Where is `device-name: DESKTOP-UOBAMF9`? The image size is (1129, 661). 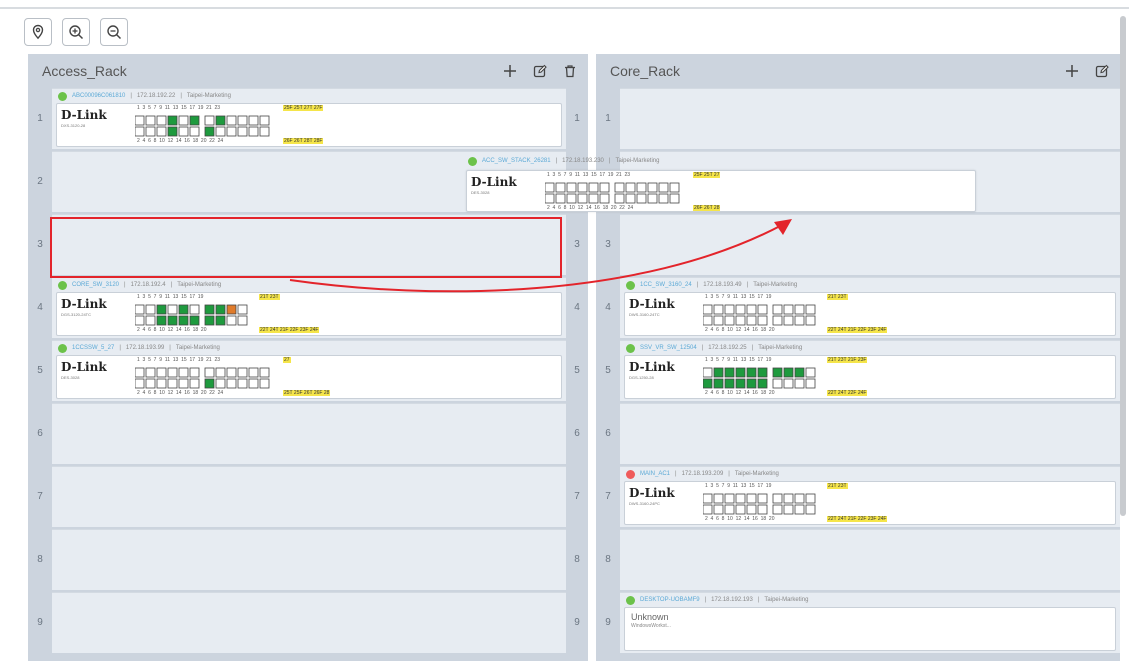
device-name: DESKTOP-UOBAMF9 is located at coordinates (670, 600).